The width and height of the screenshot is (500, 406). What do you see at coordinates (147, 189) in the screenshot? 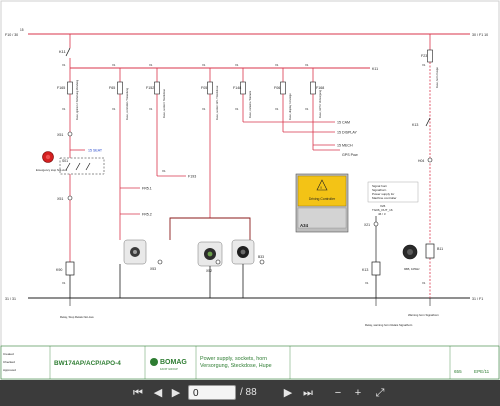
I see `signal-fr51: FR5.1` at bounding box center [147, 189].